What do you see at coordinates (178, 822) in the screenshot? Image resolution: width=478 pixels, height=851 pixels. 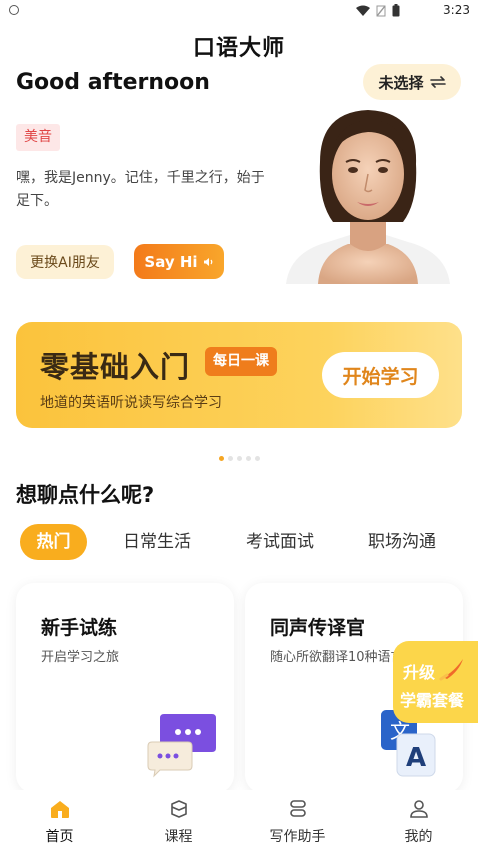 I see `nav-course: 课程` at bounding box center [178, 822].